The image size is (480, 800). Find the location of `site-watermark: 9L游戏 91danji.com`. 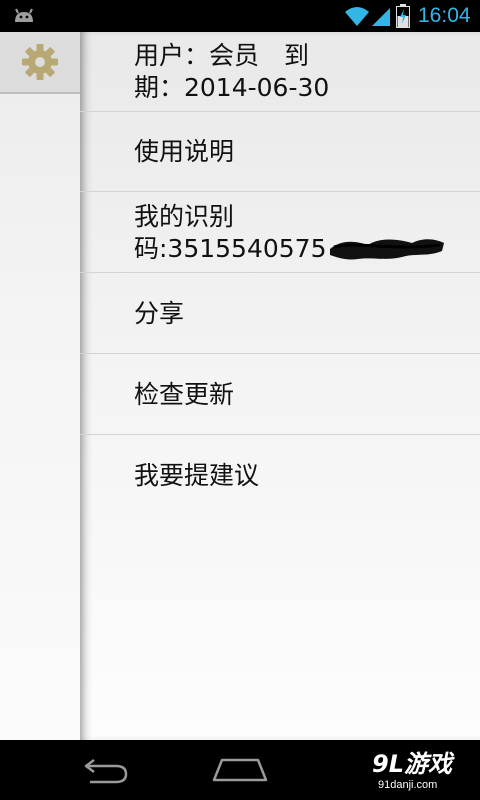

site-watermark: 9L游戏 91danji.com is located at coordinates (422, 772).